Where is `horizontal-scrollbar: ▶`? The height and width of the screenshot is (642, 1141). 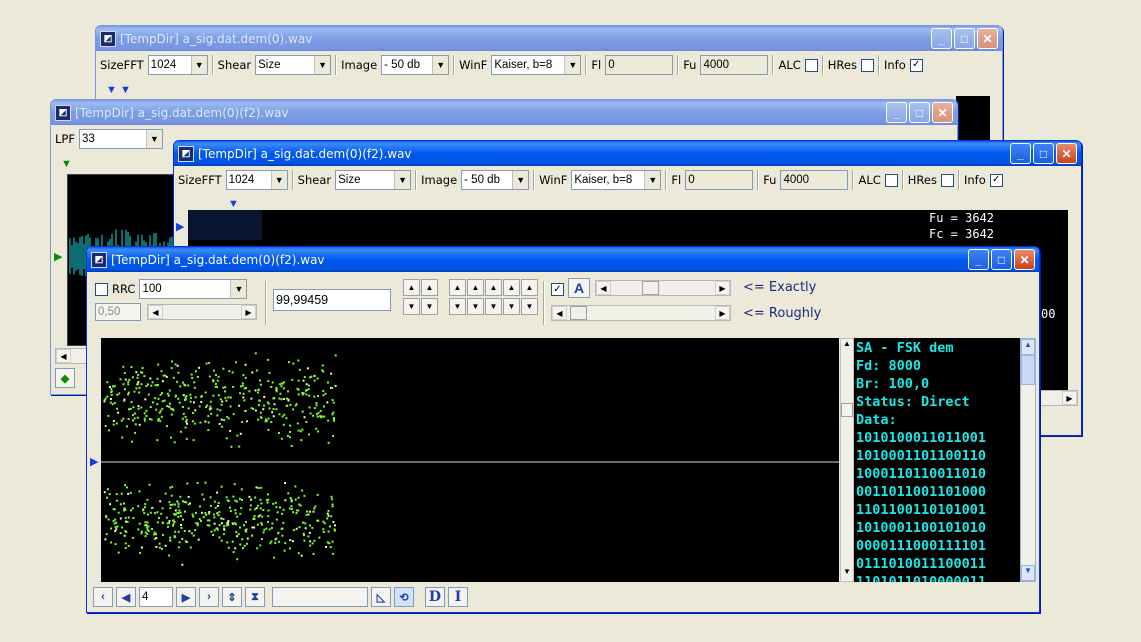 horizontal-scrollbar: ▶ is located at coordinates (1059, 398).